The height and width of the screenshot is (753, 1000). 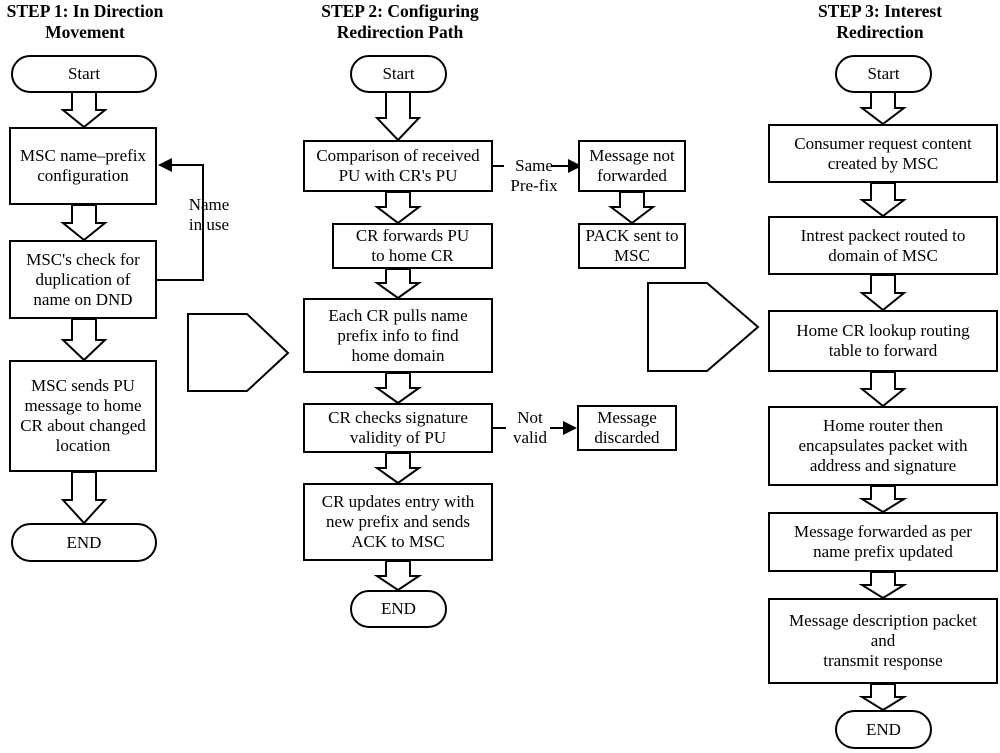 What do you see at coordinates (209, 214) in the screenshot?
I see `edge-label-name-in-use: Name in use` at bounding box center [209, 214].